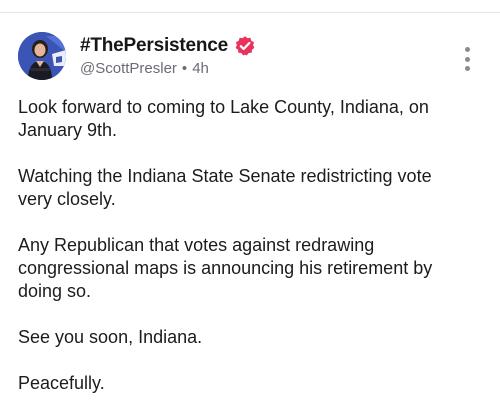 The image size is (500, 418). What do you see at coordinates (245, 46) in the screenshot?
I see `verified-badge-icon` at bounding box center [245, 46].